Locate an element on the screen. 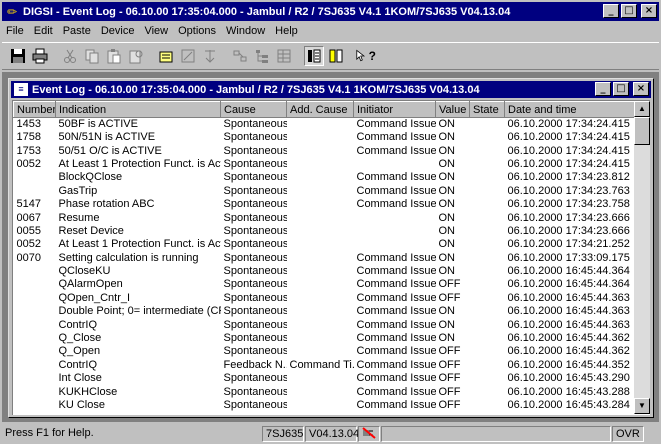 This screenshot has width=661, height=444. menu-edit: Edit is located at coordinates (43, 31).